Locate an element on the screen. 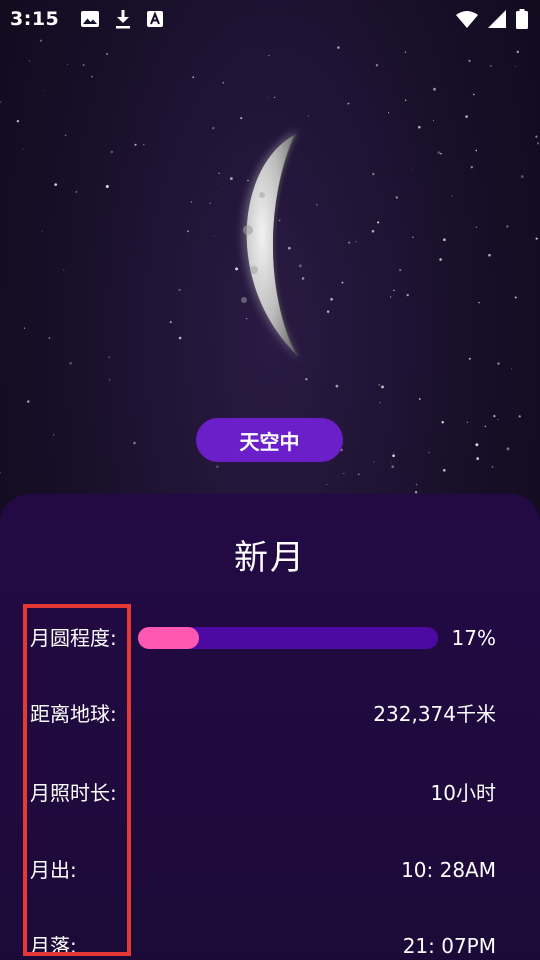  battery-icon is located at coordinates (522, 19).